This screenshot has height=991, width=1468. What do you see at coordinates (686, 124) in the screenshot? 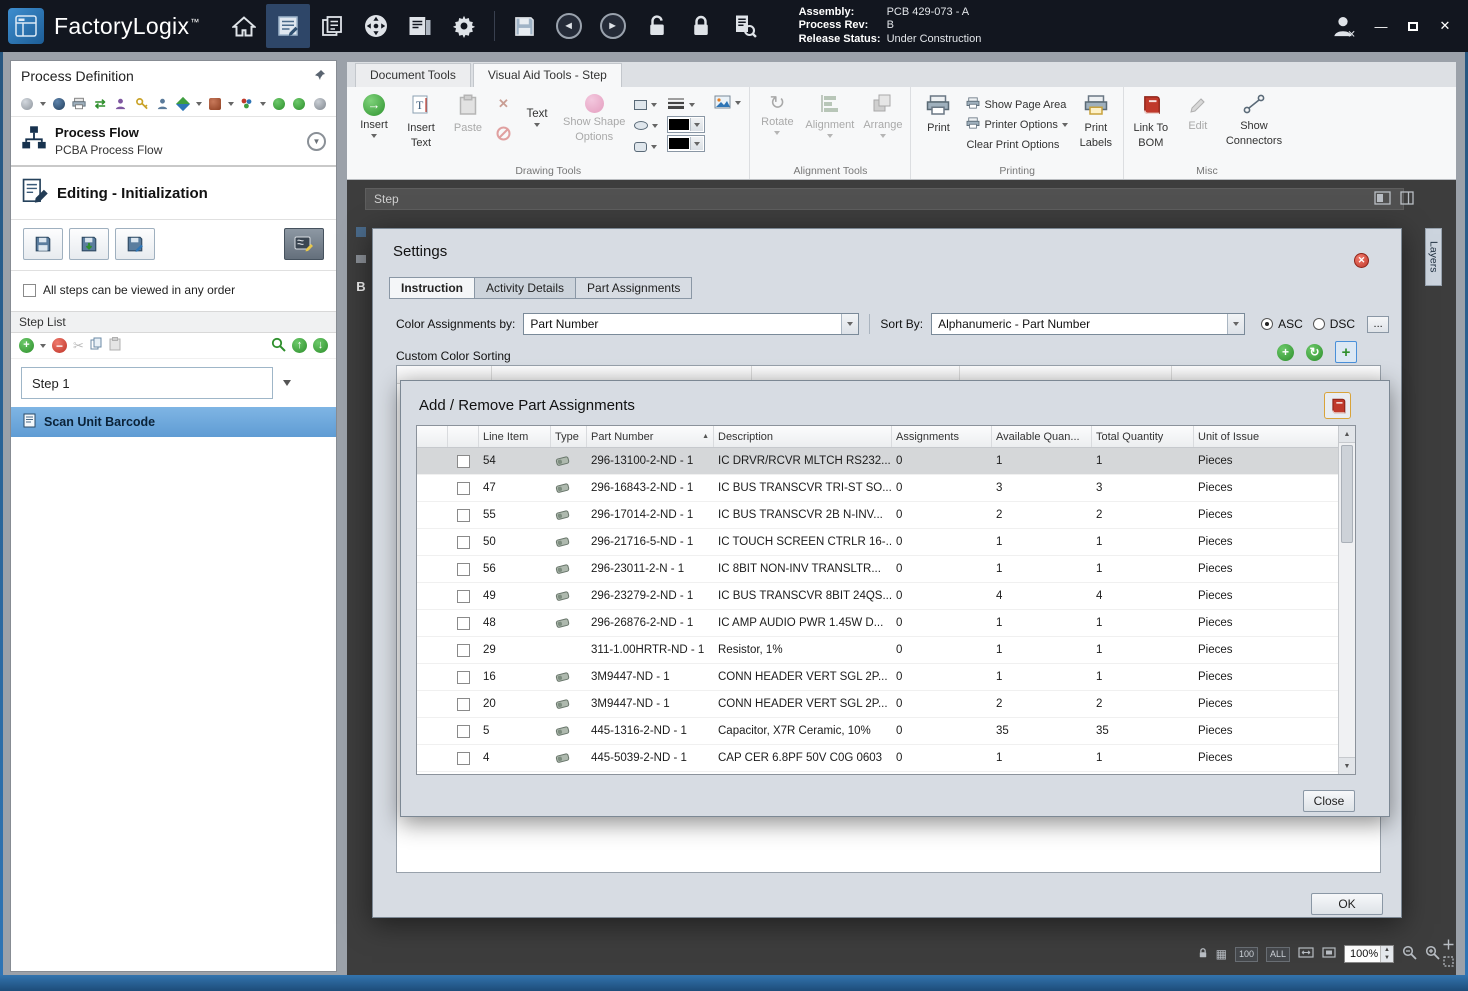
I see `line-color-picker` at bounding box center [686, 124].